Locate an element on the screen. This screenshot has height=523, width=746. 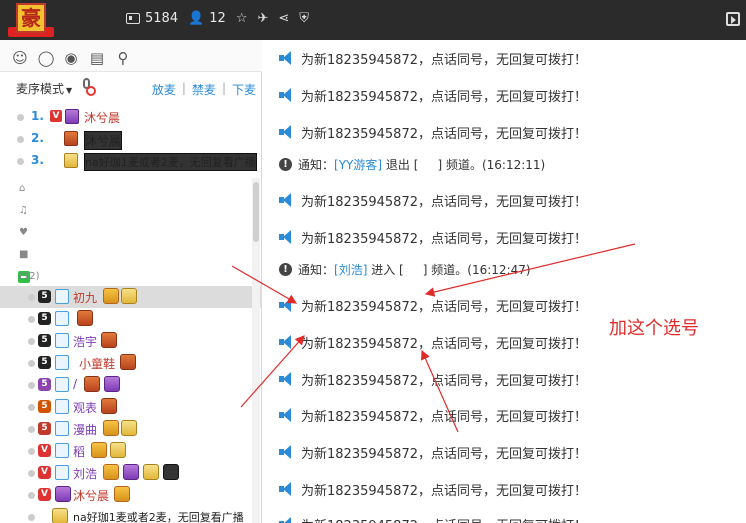
location-tab-icon: ◉ is located at coordinates (71, 58).